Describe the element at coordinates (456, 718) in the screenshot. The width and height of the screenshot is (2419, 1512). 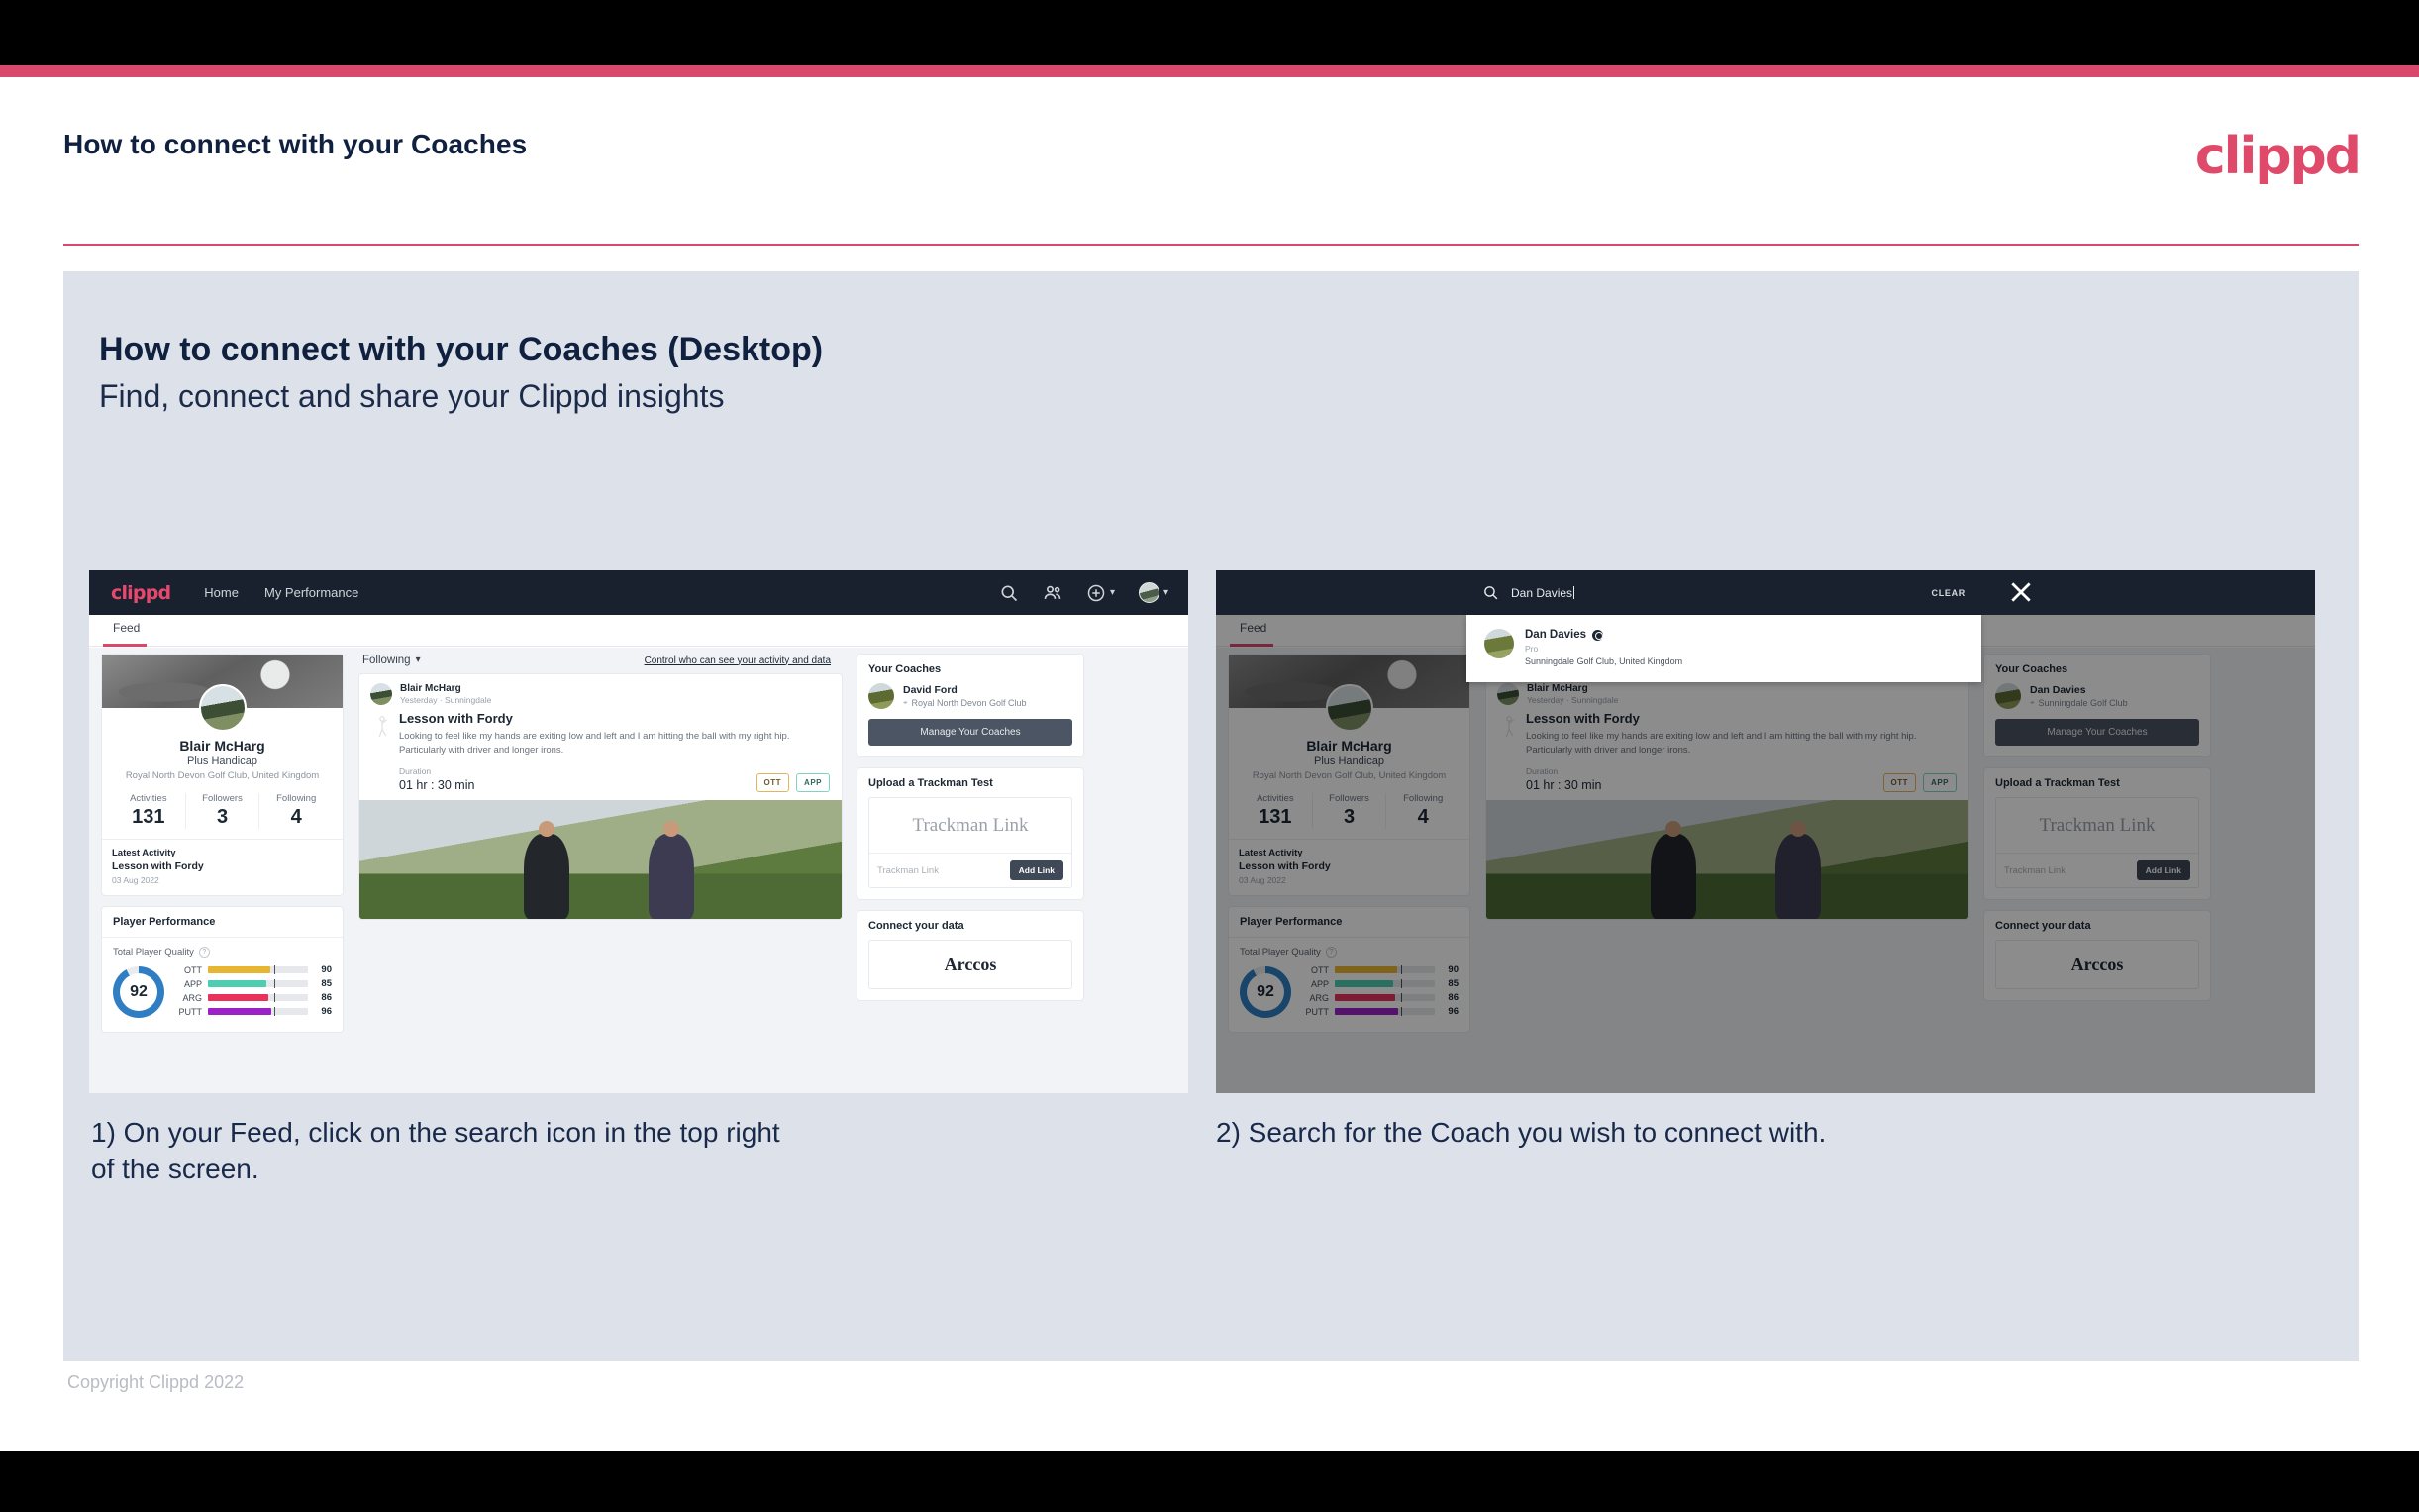
I see `post-title: Lesson with Fordy` at that location.